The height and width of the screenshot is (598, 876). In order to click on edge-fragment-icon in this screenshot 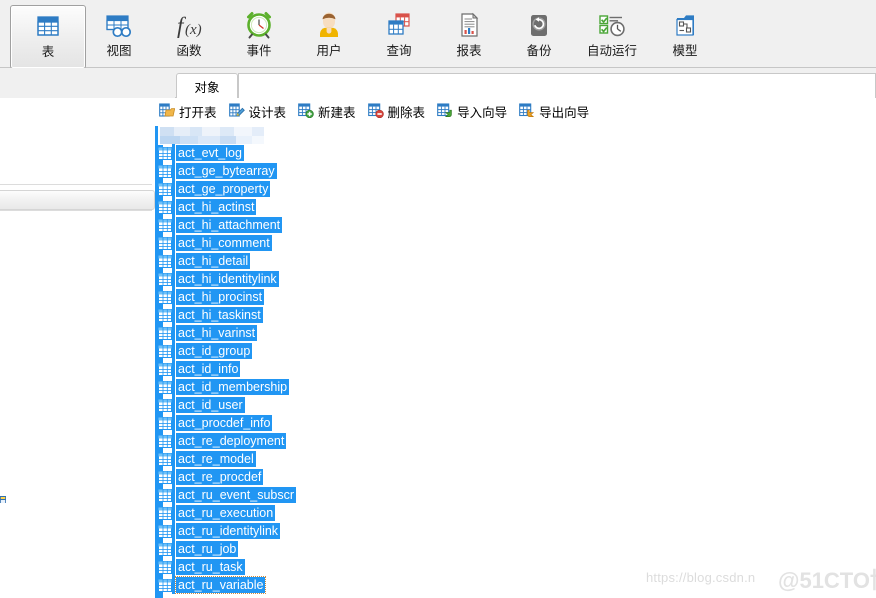, I will do `click(3, 498)`.